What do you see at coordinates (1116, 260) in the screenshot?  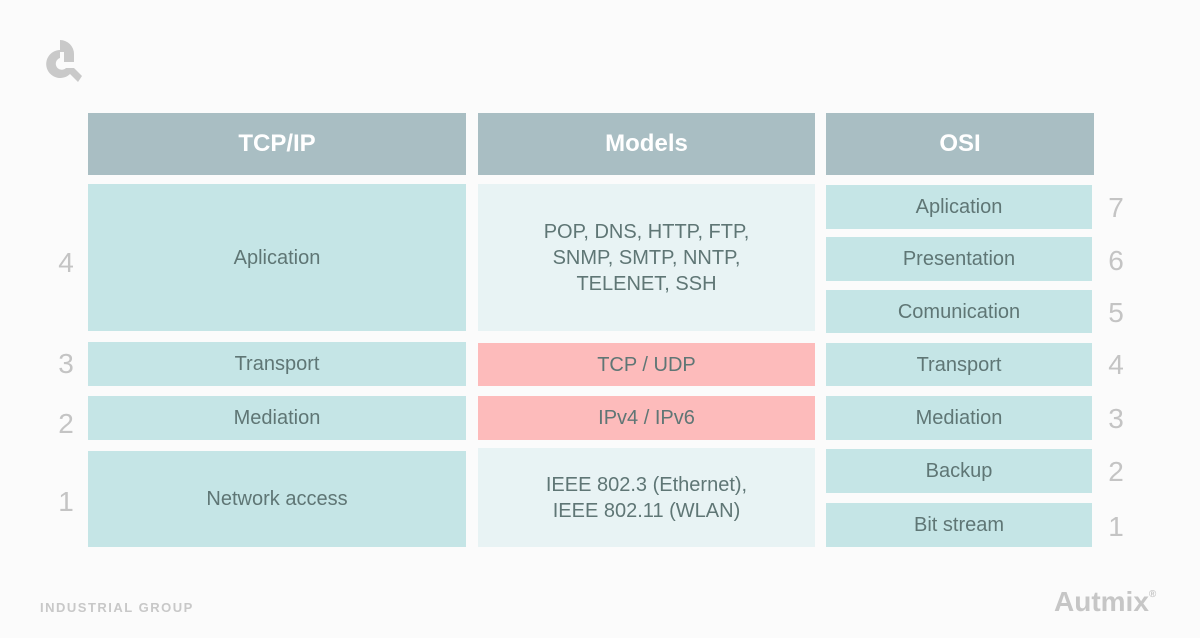 I see `osi-layer-number: 6` at bounding box center [1116, 260].